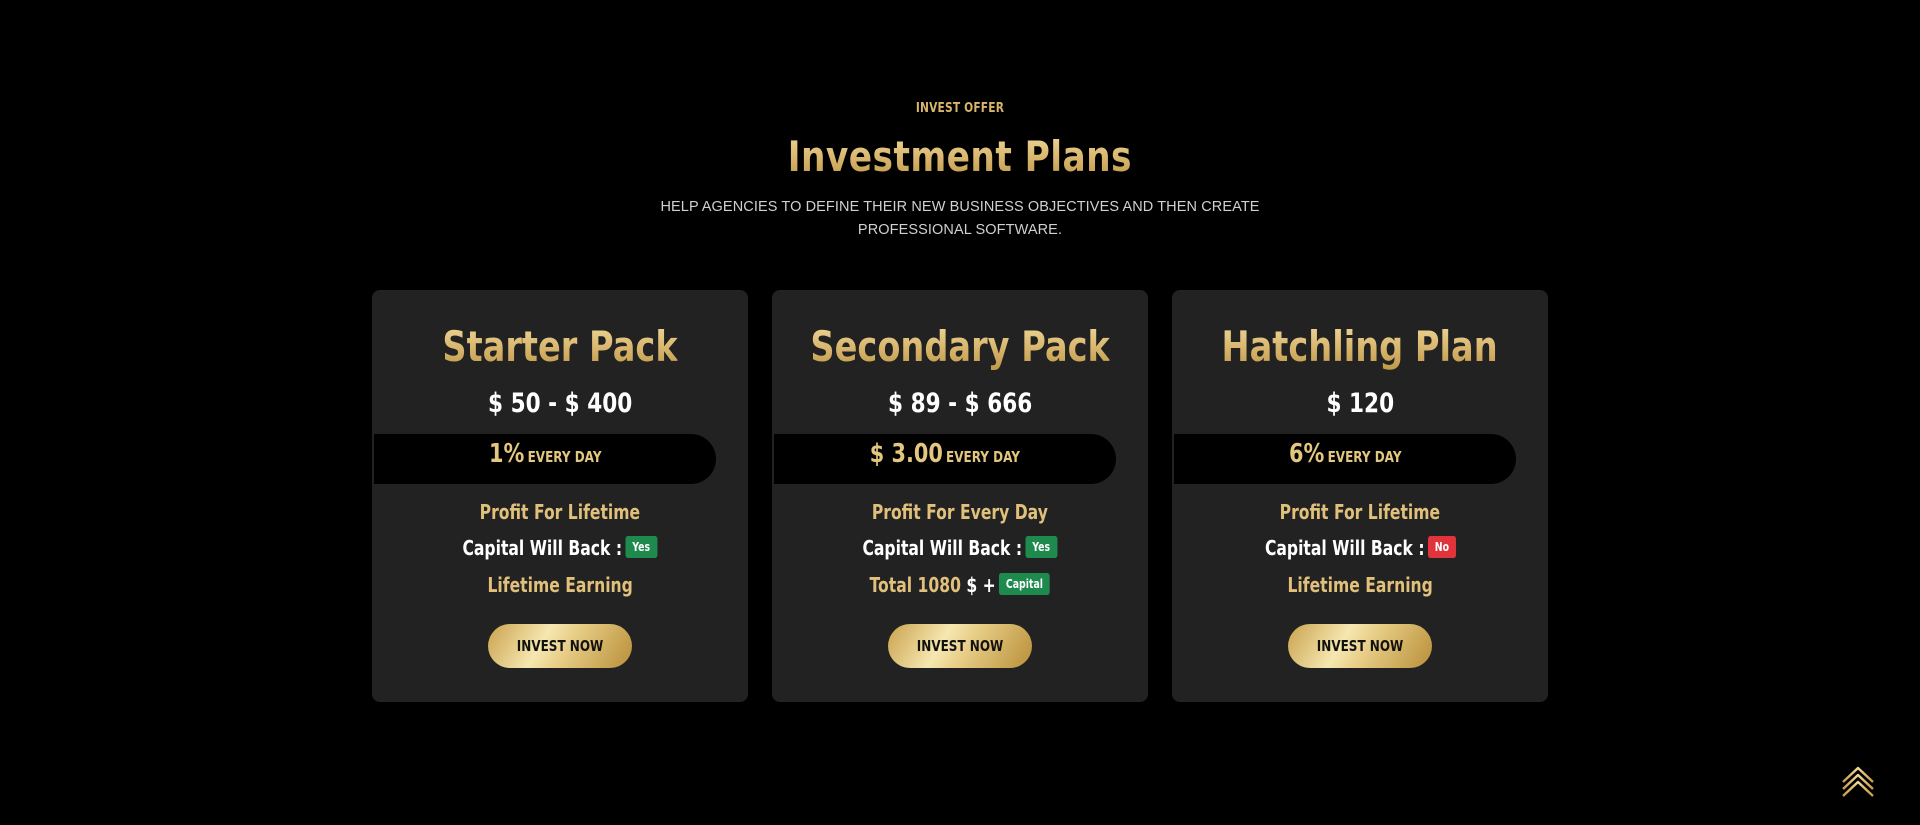  I want to click on section-title-text: Investment Plans, so click(960, 157).